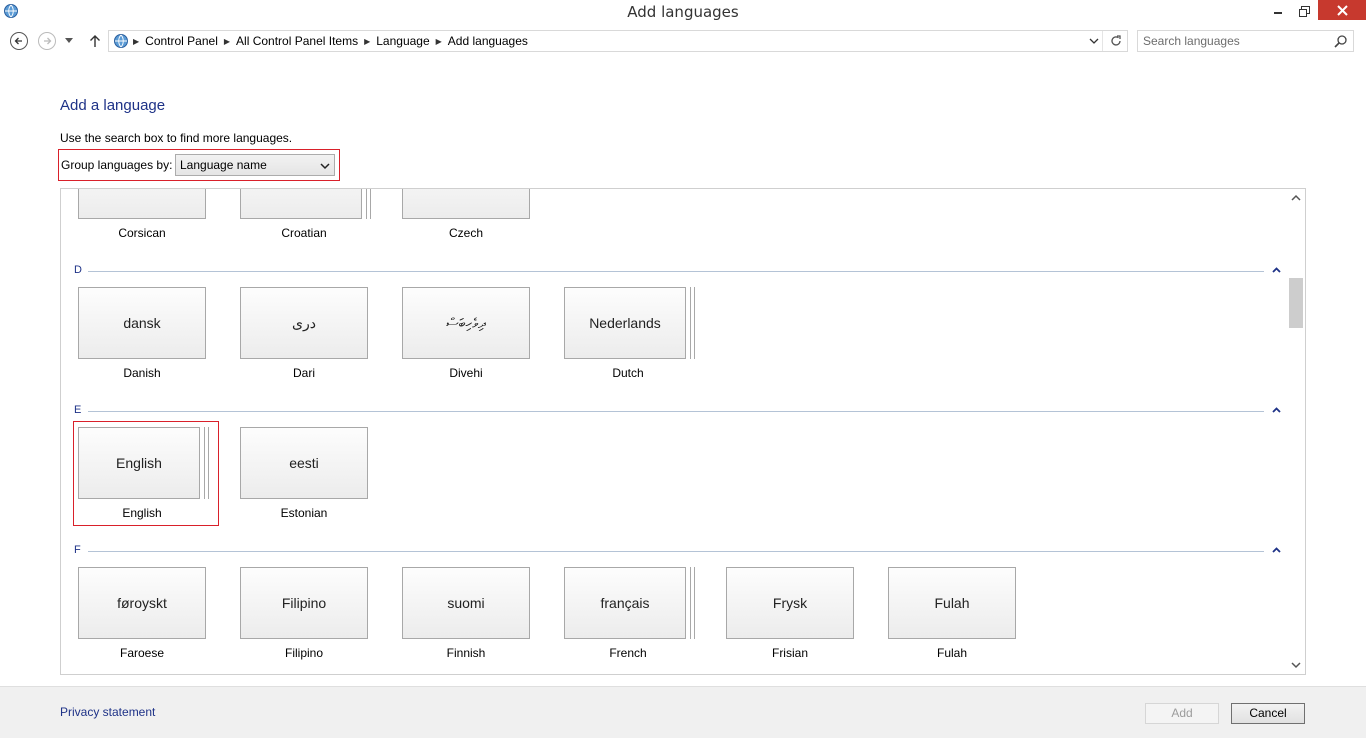 Image resolution: width=1366 pixels, height=738 pixels. I want to click on breadcrumb-add-languages: Add languages, so click(488, 41).